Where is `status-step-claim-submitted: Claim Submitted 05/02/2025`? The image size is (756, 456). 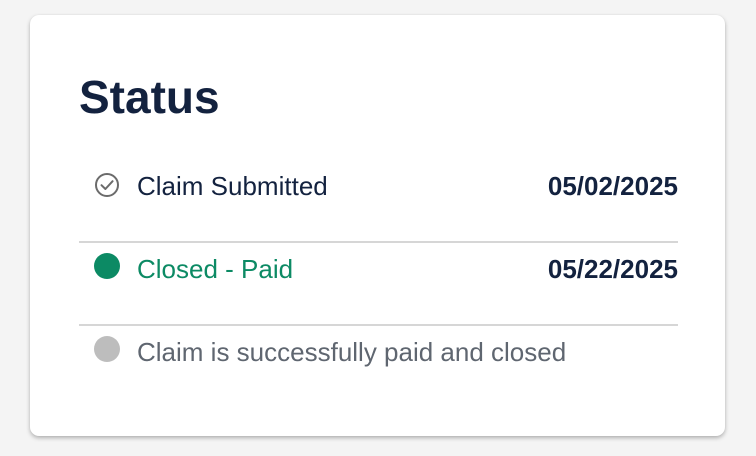
status-step-claim-submitted: Claim Submitted 05/02/2025 is located at coordinates (378, 201).